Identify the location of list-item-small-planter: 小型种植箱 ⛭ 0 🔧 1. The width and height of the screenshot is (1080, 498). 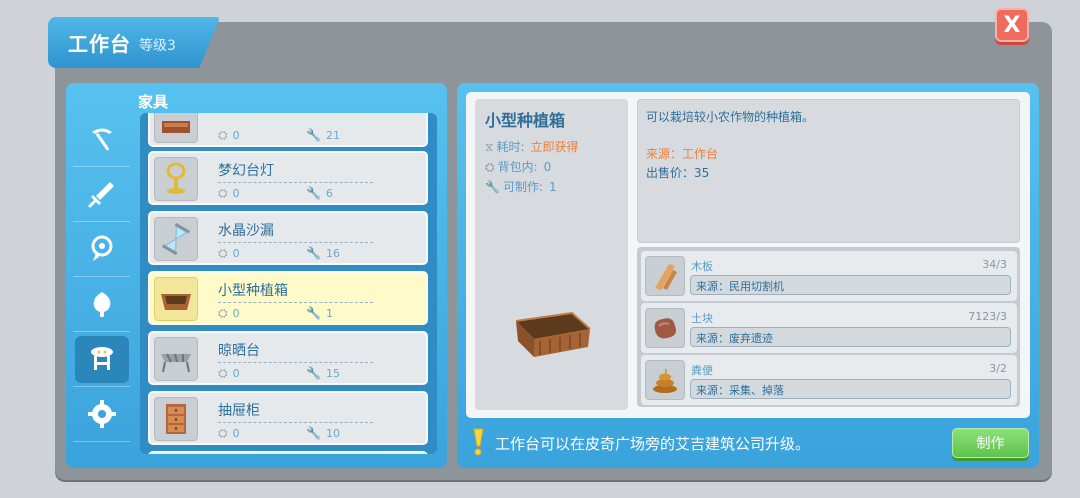
(288, 298).